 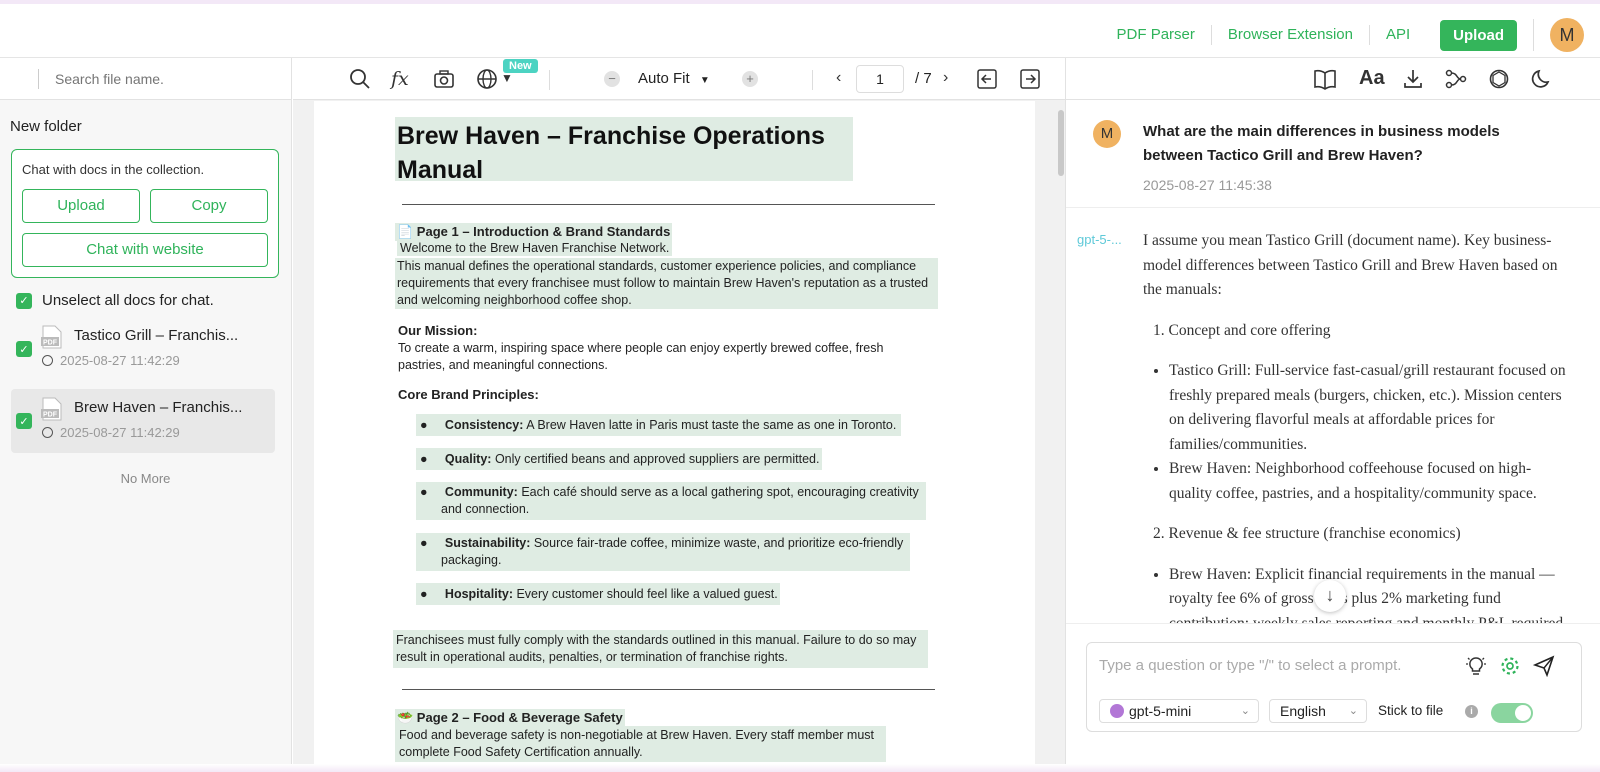 What do you see at coordinates (1207, 185) in the screenshot?
I see `question-date: 2025-08-27 11:45:38` at bounding box center [1207, 185].